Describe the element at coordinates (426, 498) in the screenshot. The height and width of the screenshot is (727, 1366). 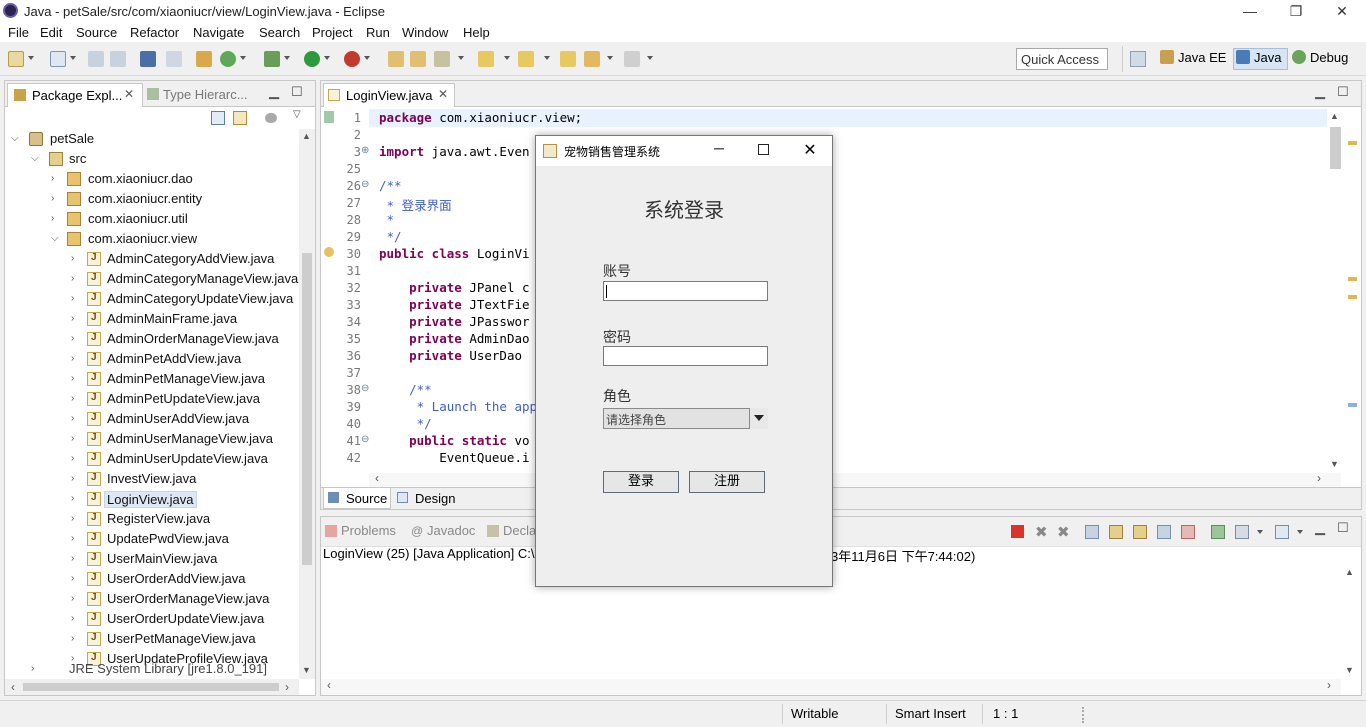
I see `tab-design: Design` at that location.